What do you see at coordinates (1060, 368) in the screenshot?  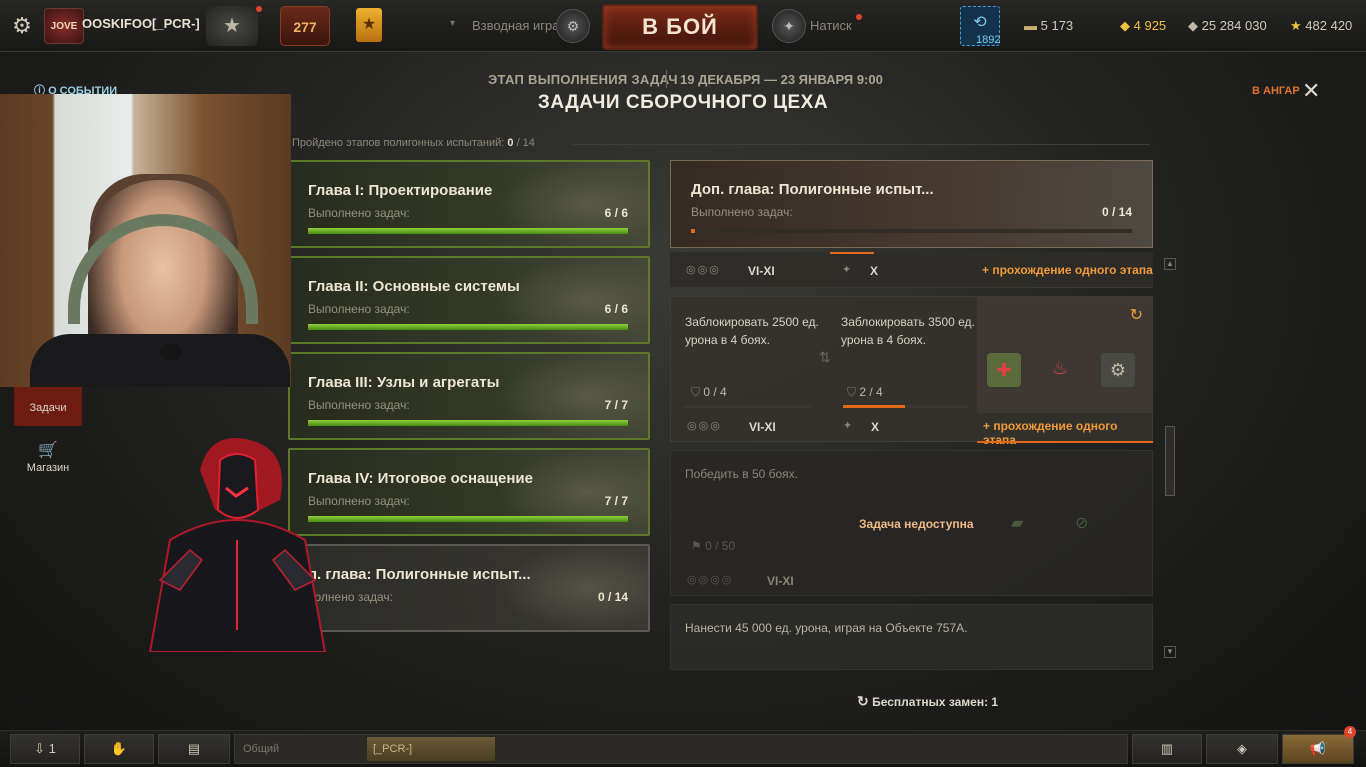 I see `fire-extinguisher-icon: ♨` at bounding box center [1060, 368].